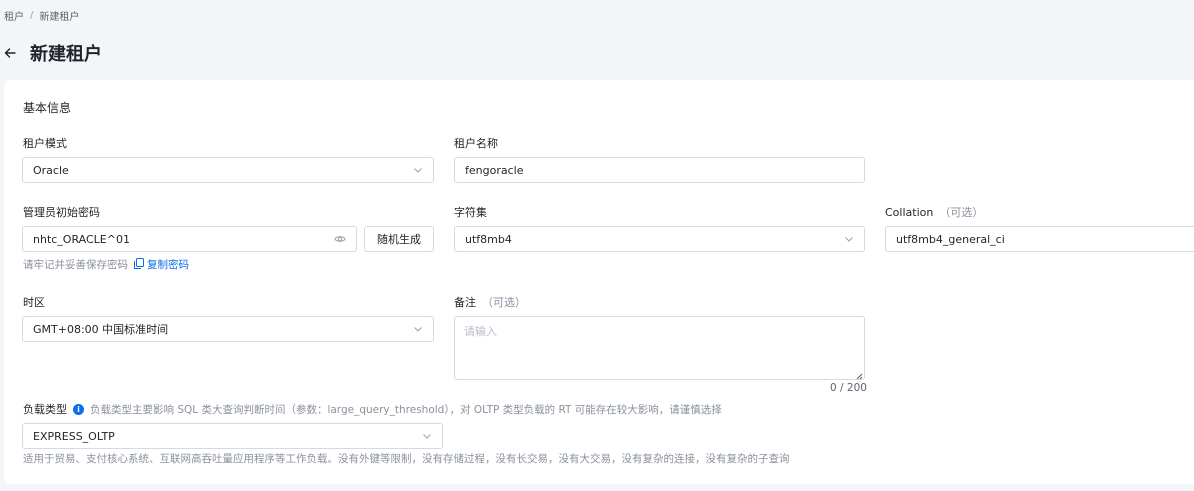 The width and height of the screenshot is (1194, 491). I want to click on page-header: 新建租户, so click(53, 53).